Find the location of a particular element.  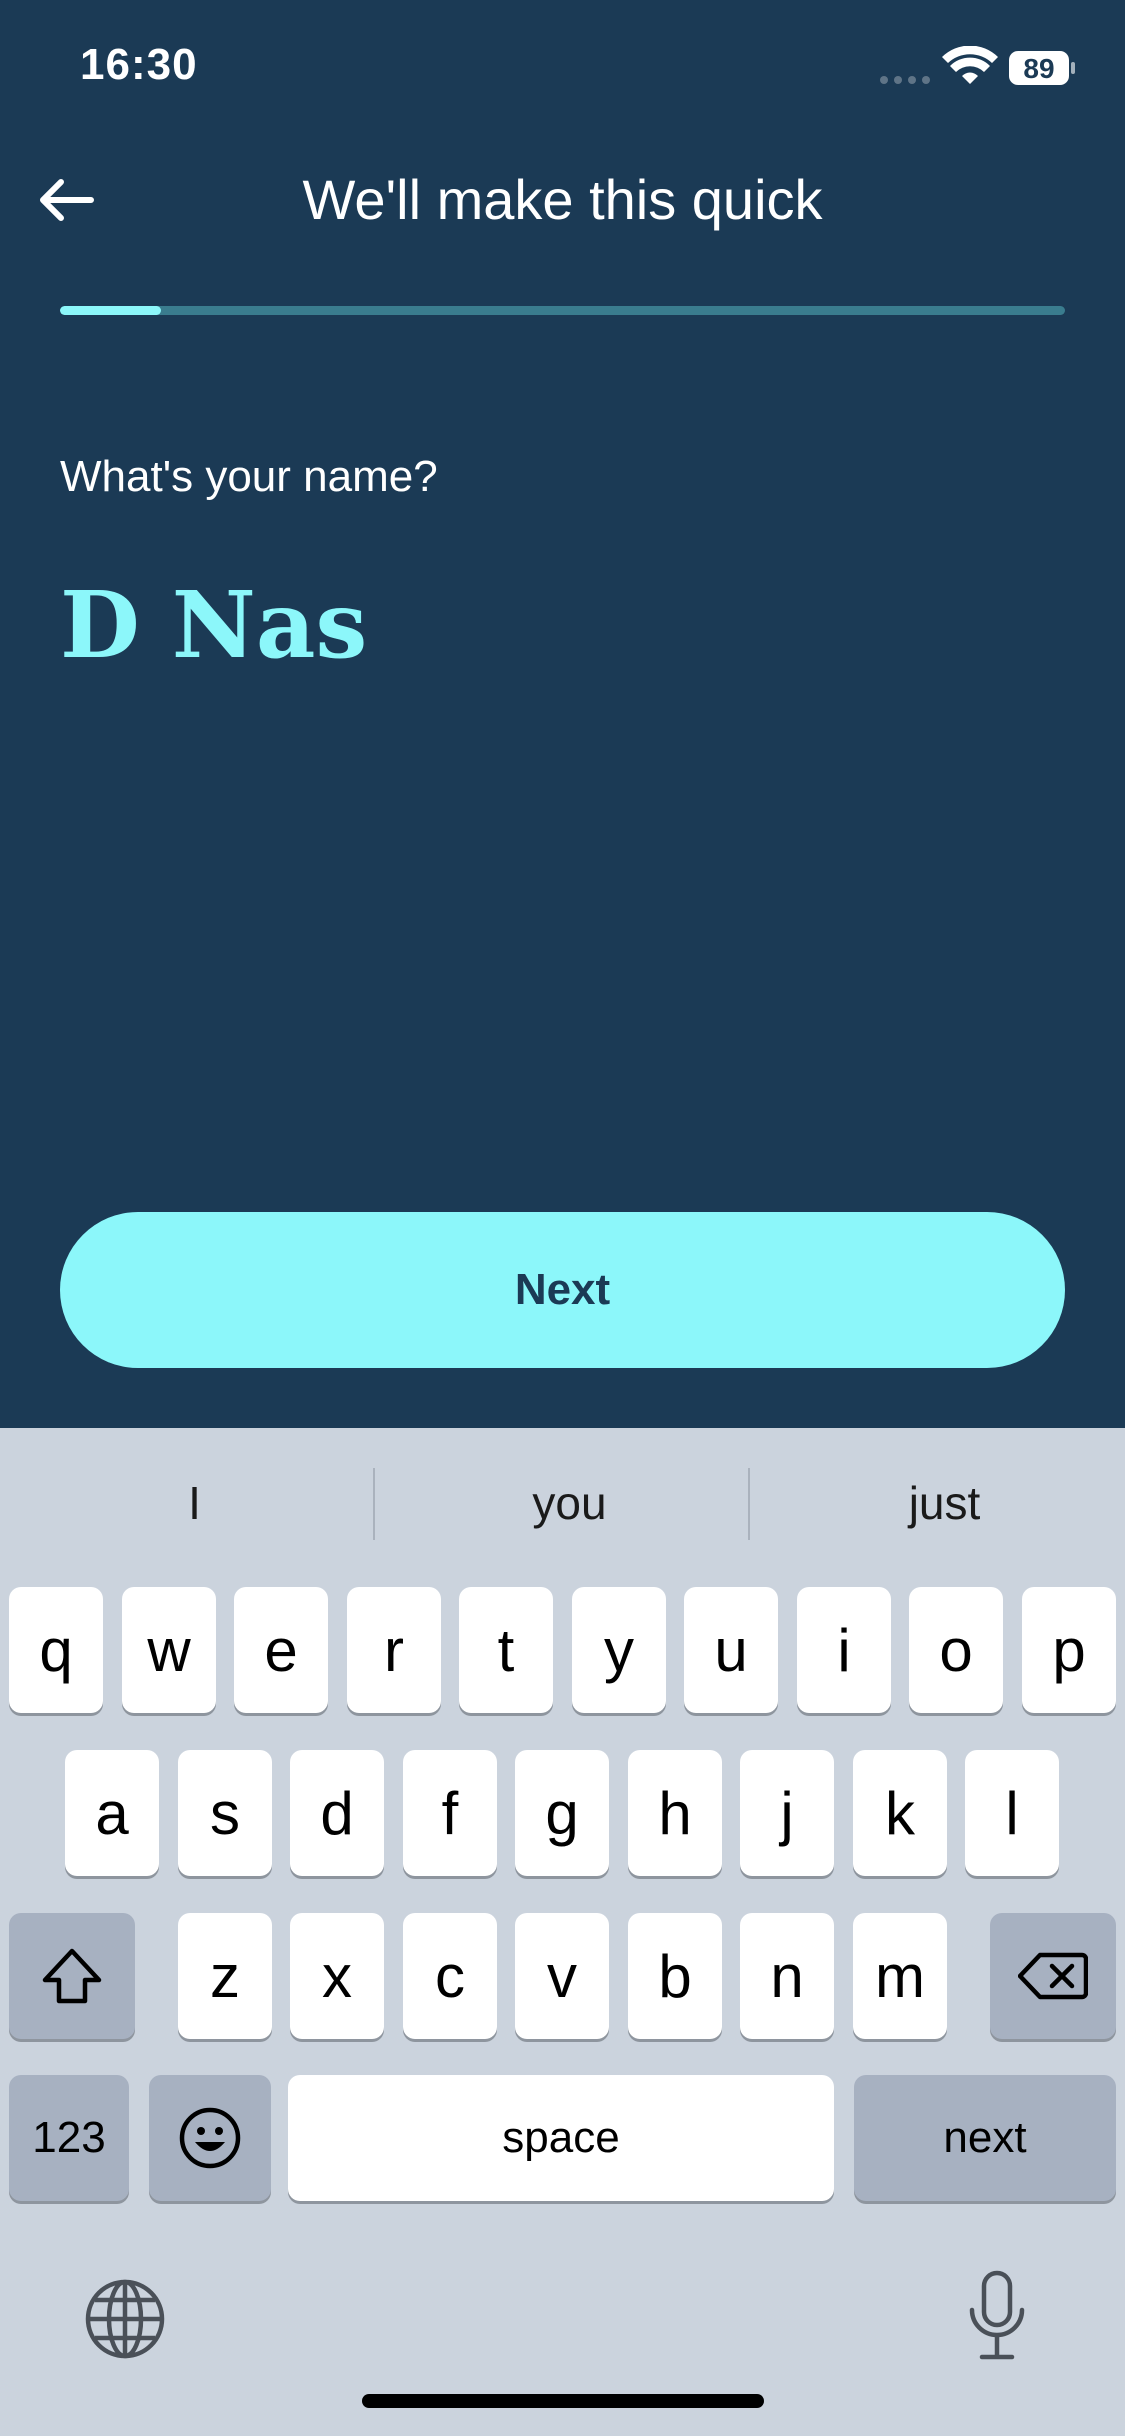

key-d: d is located at coordinates (337, 1813).